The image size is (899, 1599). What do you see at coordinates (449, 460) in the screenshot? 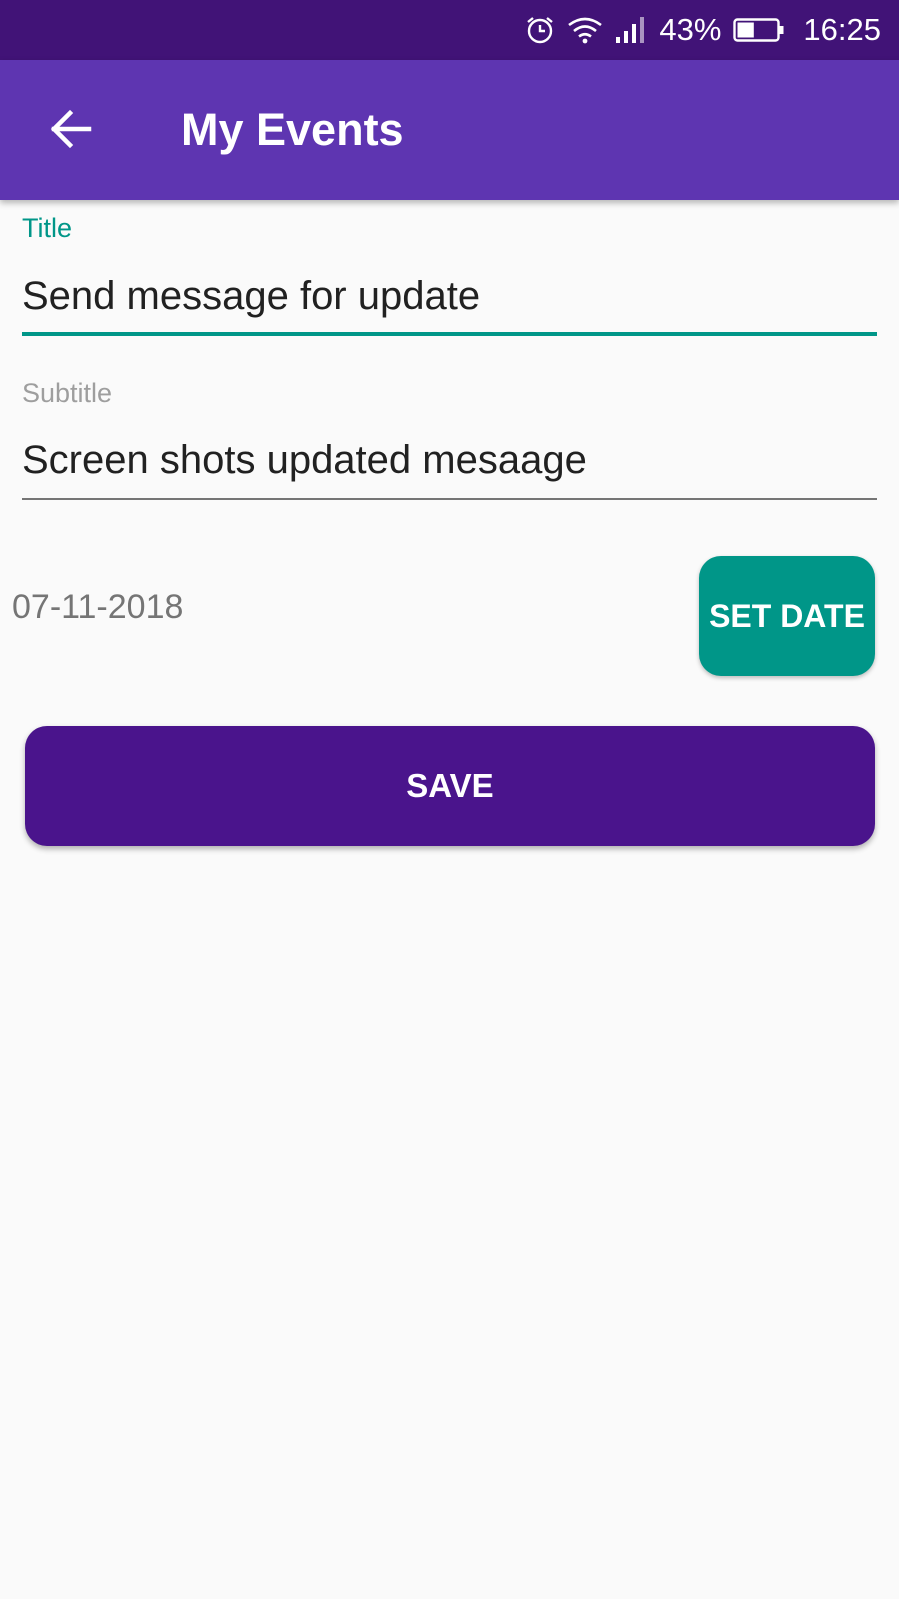
I see `subtitle-input` at bounding box center [449, 460].